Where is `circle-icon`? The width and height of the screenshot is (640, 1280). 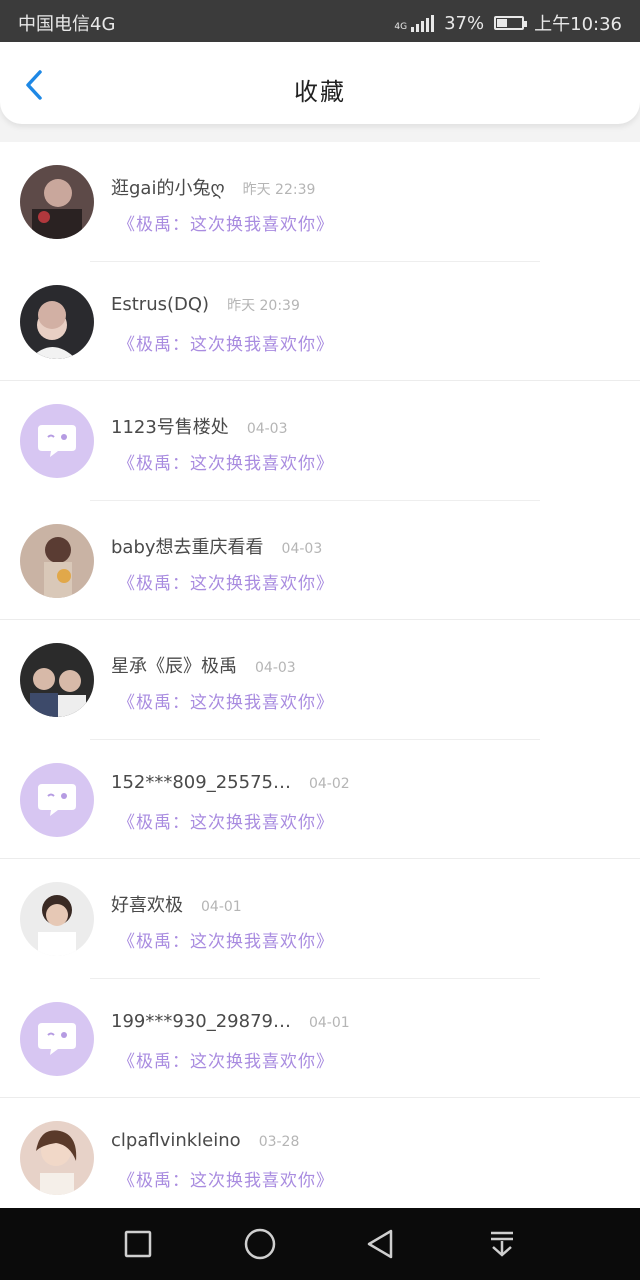
circle-icon is located at coordinates (260, 1244).